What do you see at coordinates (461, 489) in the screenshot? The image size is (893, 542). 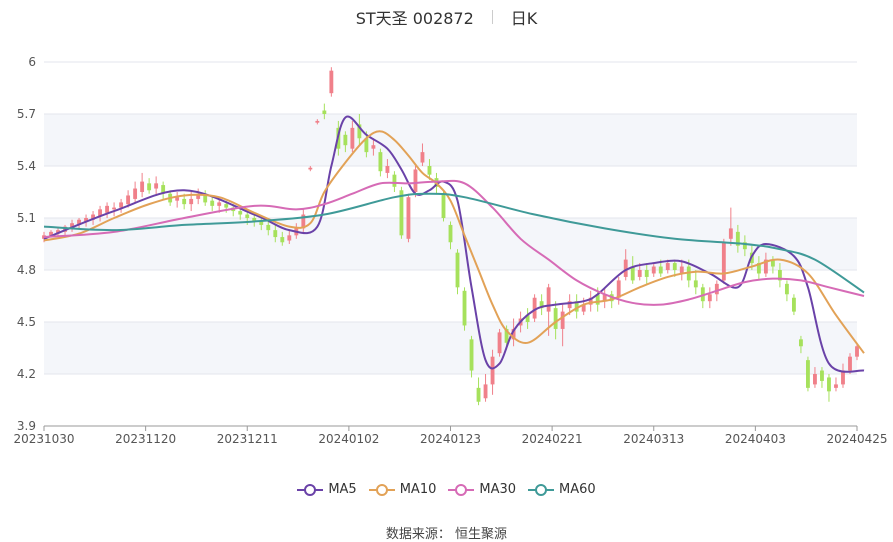 I see `legend-swatch-ma30` at bounding box center [461, 489].